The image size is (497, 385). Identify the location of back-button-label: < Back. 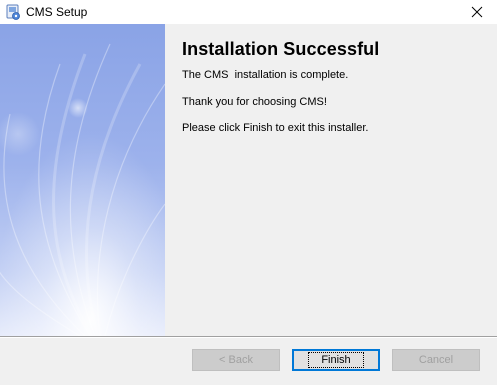
(236, 360).